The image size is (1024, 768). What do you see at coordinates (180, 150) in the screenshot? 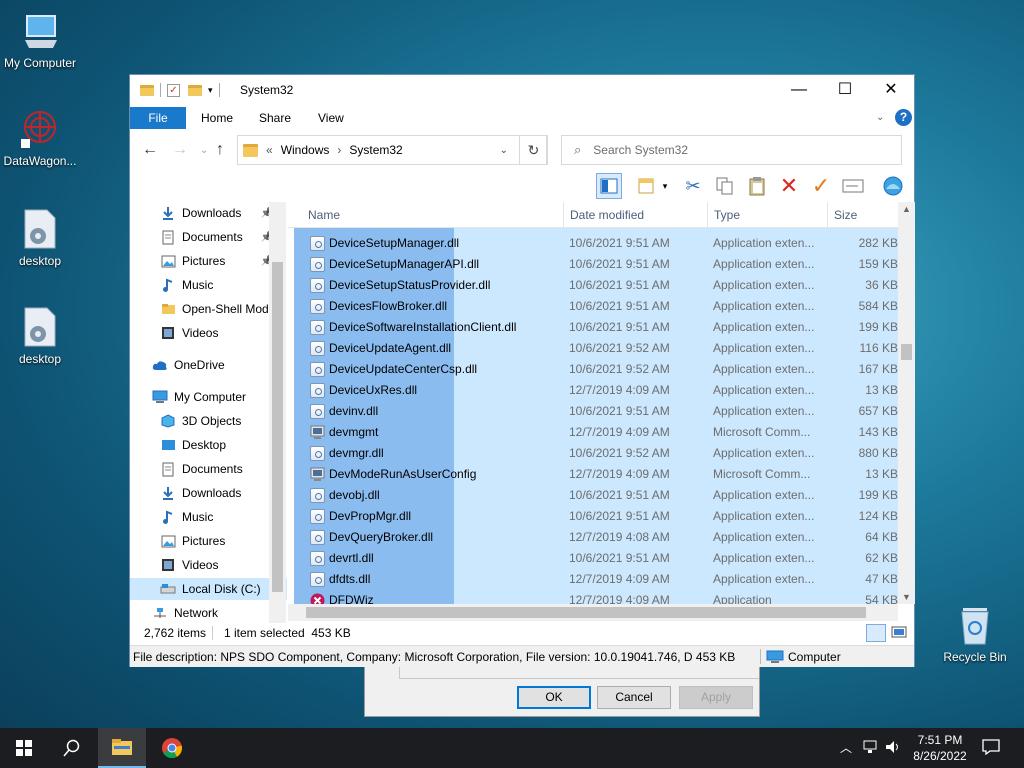
I see `forward-arrow-icon: →` at bounding box center [180, 150].